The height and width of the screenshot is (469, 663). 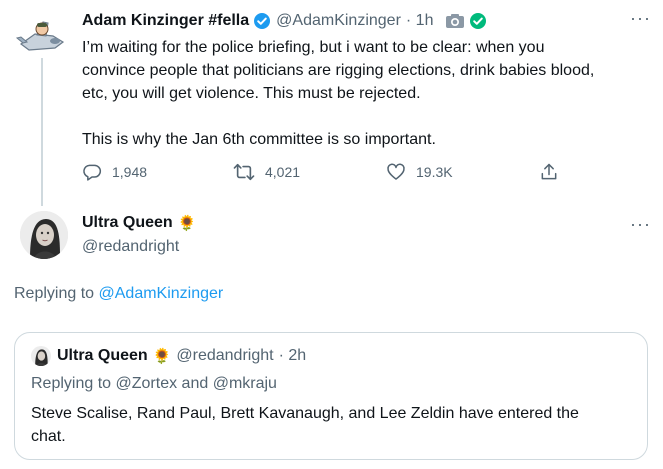 What do you see at coordinates (478, 21) in the screenshot?
I see `affiliate-check-icon` at bounding box center [478, 21].